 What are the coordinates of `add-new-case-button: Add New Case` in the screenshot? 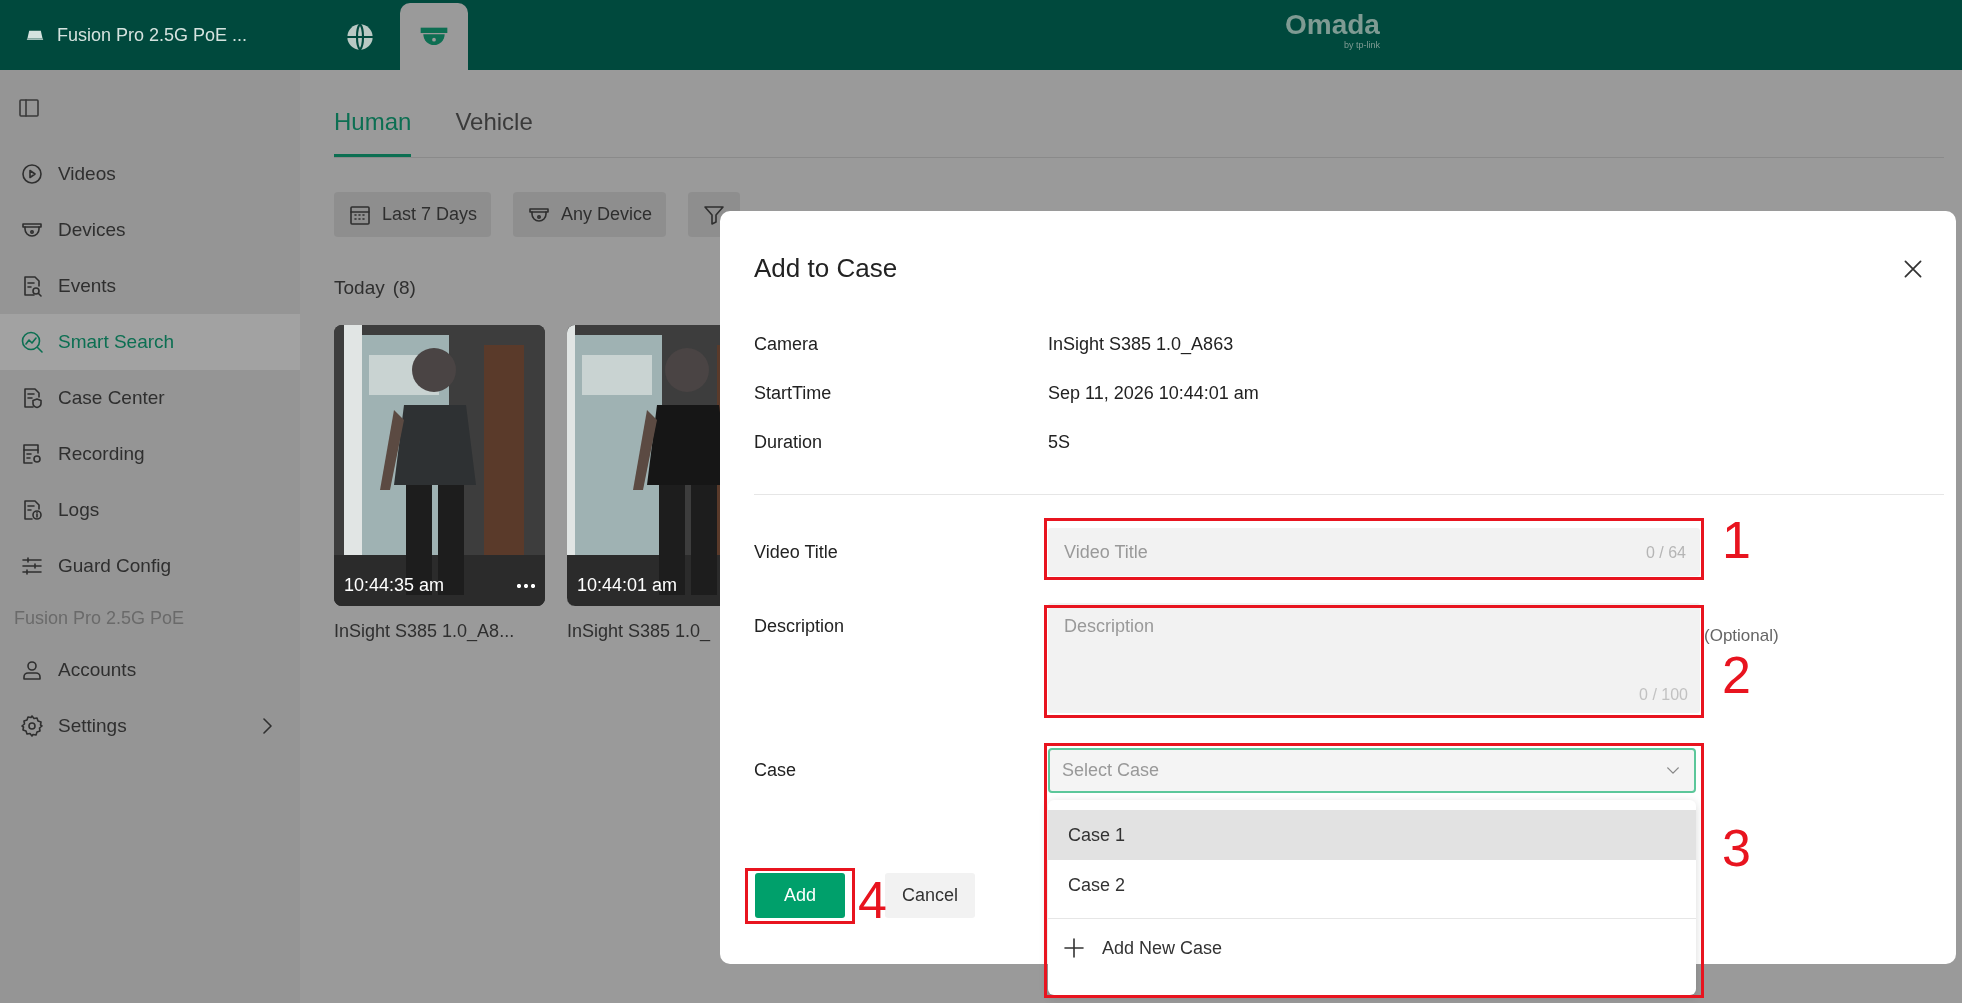 It's located at (1372, 948).